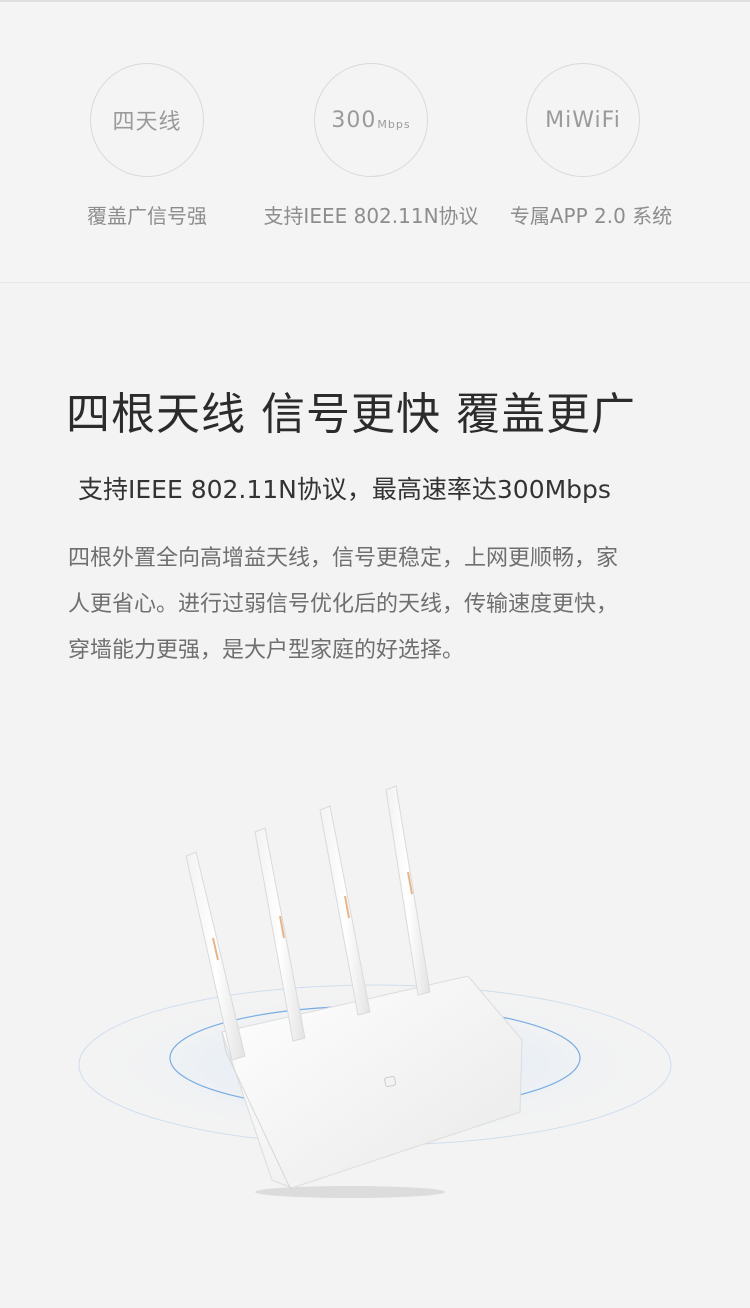 This screenshot has height=1308, width=750. Describe the element at coordinates (147, 216) in the screenshot. I see `feature-caption-antenna: 覆盖广信号强` at that location.